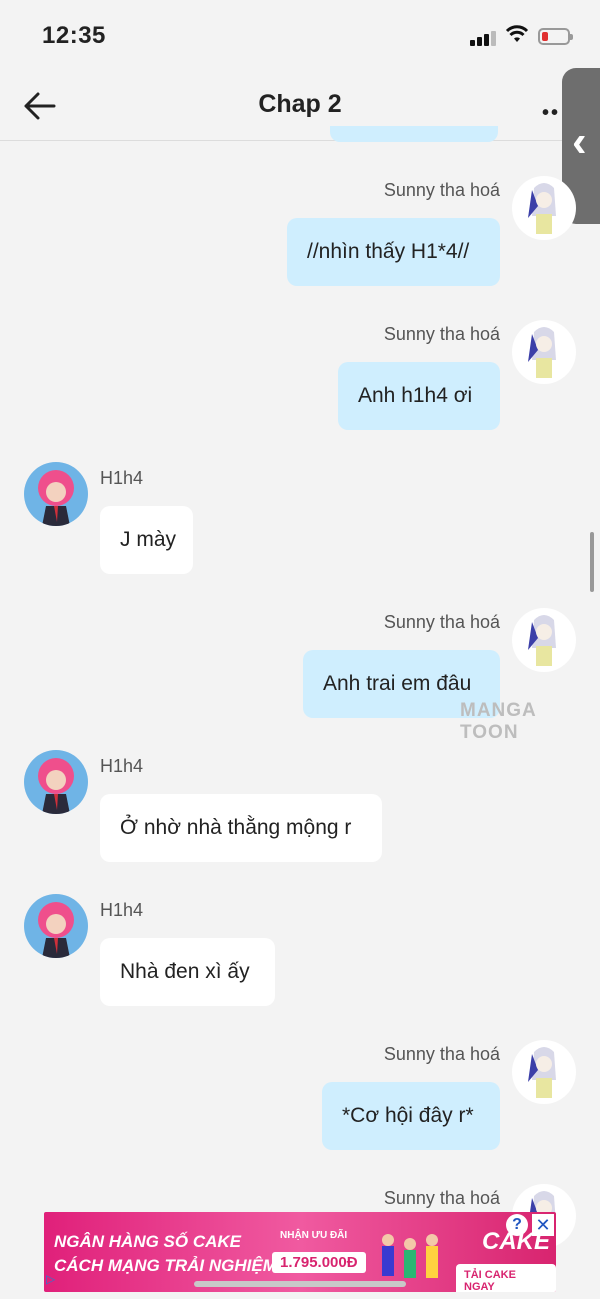  What do you see at coordinates (592, 562) in the screenshot?
I see `scrollbar` at bounding box center [592, 562].